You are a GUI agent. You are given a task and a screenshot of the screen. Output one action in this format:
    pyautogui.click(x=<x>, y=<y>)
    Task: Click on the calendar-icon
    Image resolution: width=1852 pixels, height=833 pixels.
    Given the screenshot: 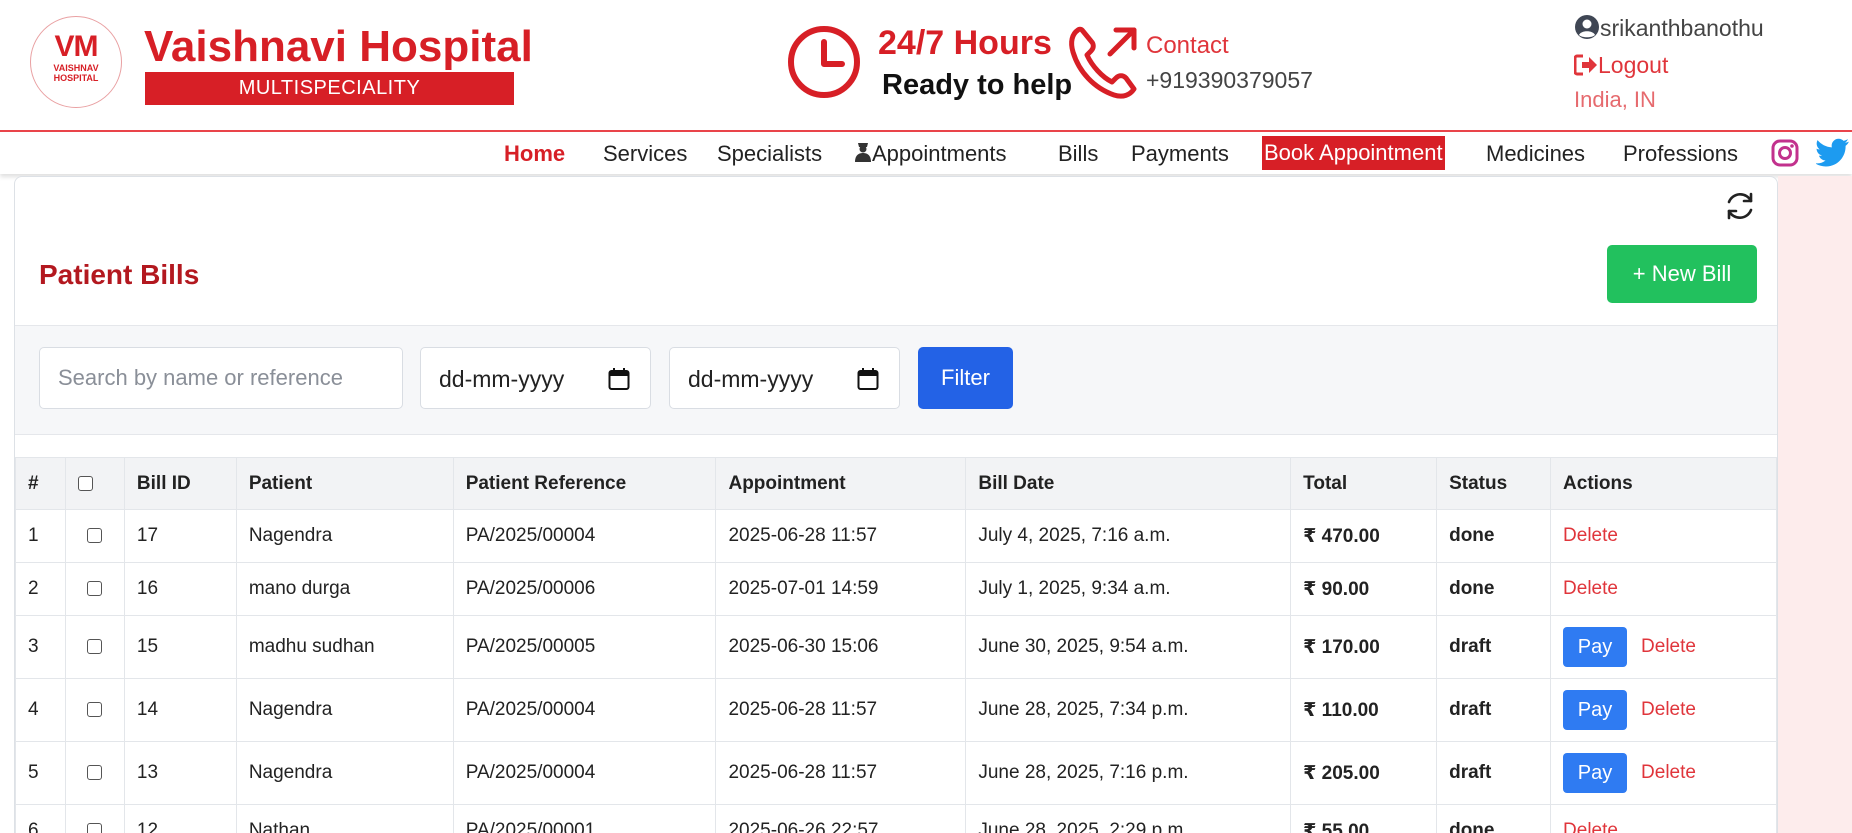 What is the action you would take?
    pyautogui.click(x=868, y=379)
    